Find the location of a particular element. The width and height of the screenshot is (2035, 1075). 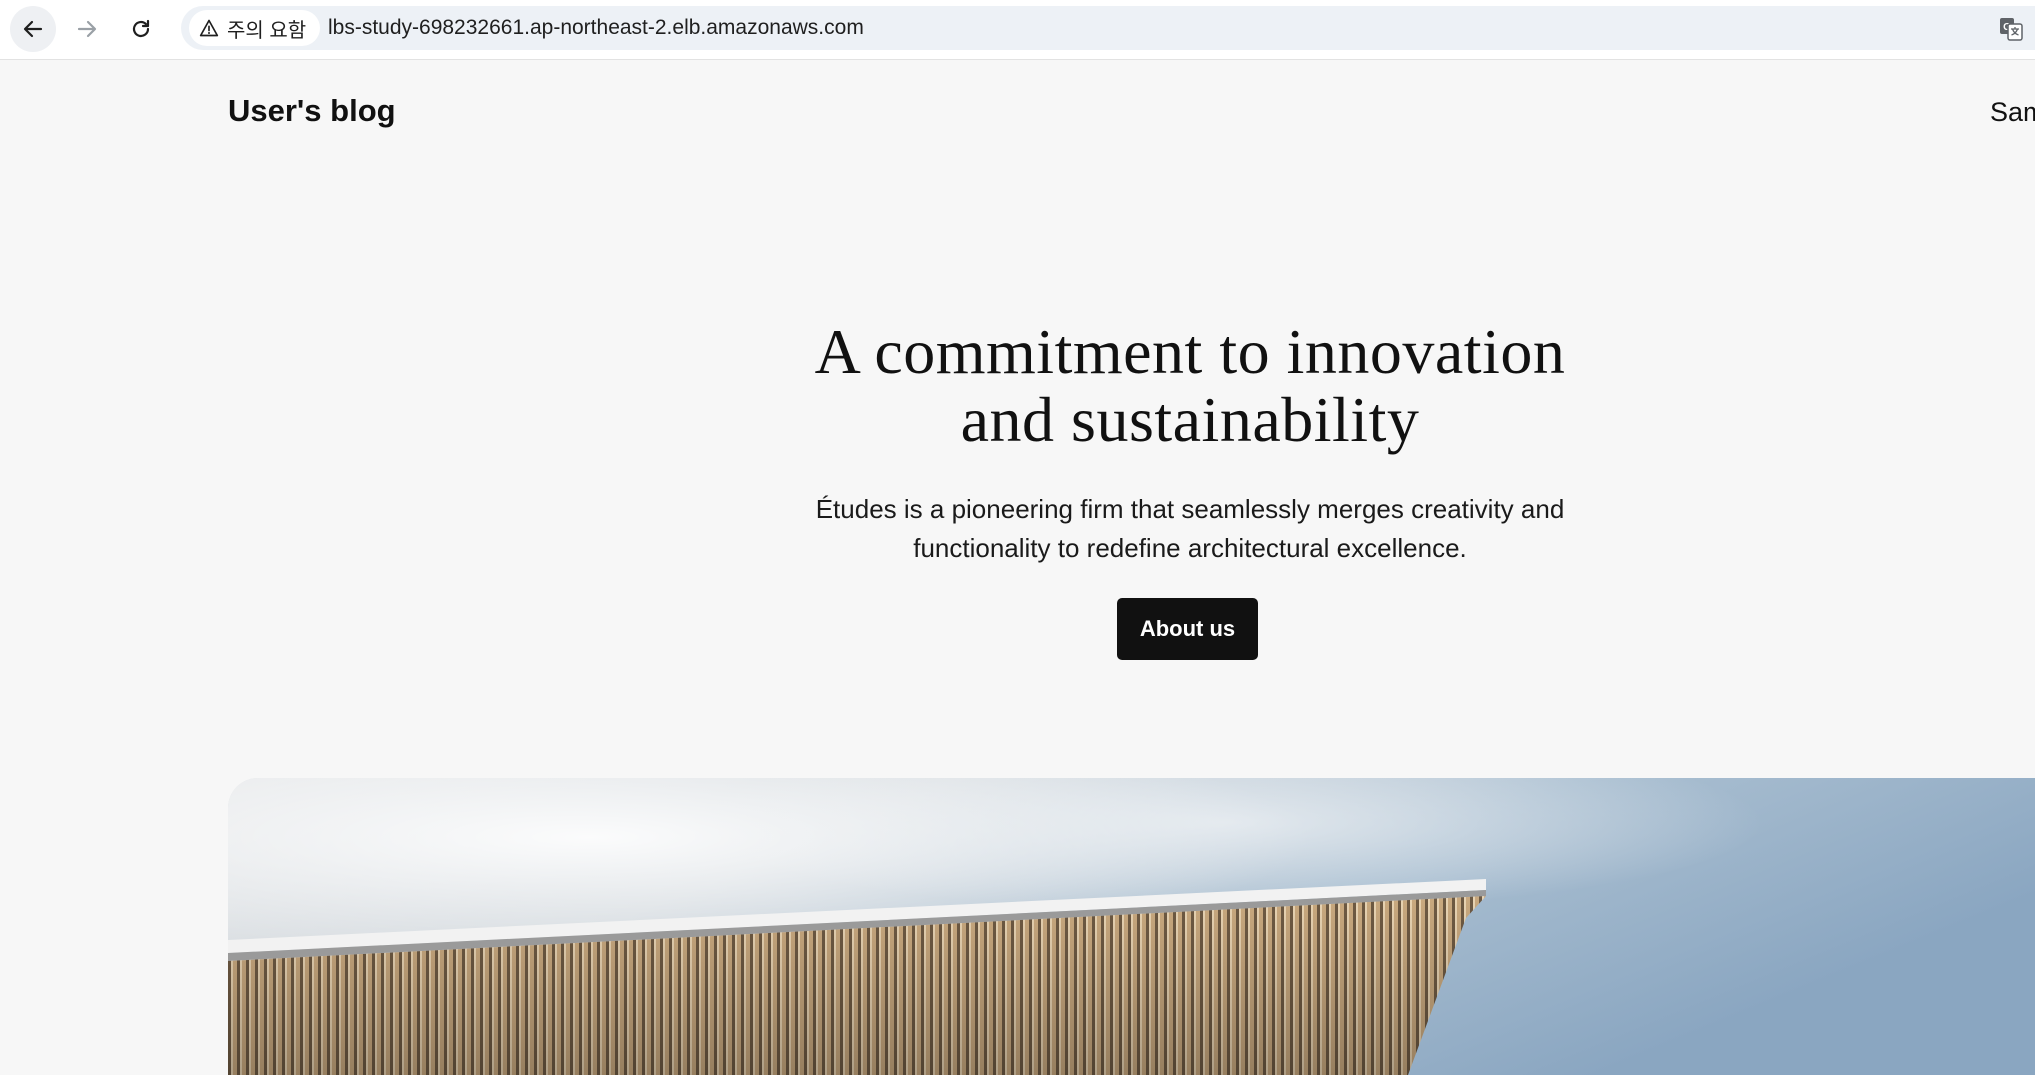

reload-button is located at coordinates (141, 29).